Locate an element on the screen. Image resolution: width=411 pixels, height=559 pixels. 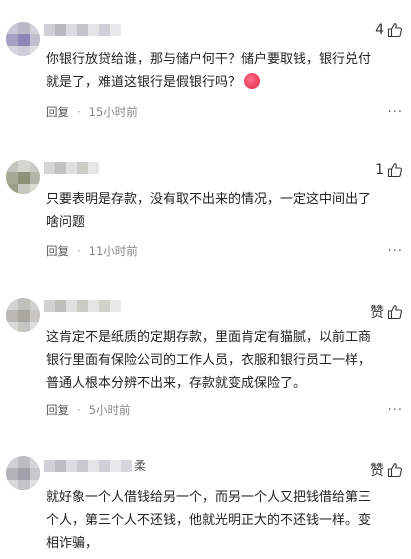
like-count: 4 is located at coordinates (379, 30).